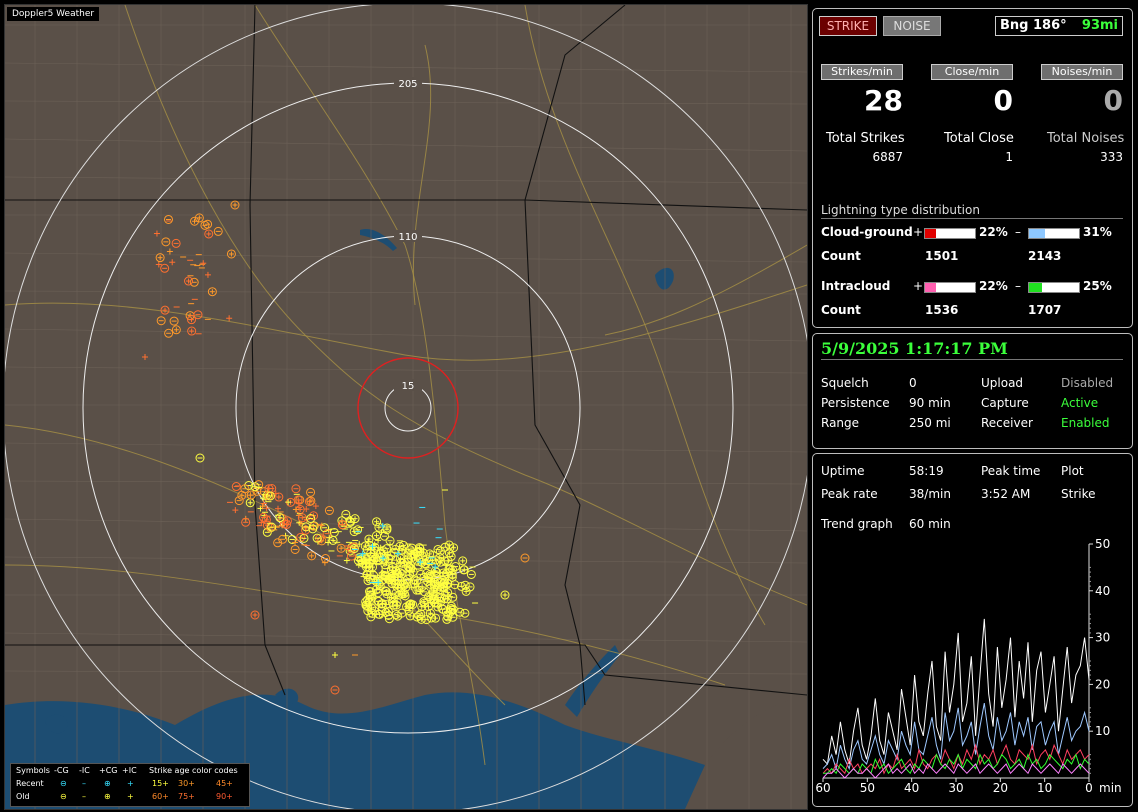 Image resolution: width=1138 pixels, height=812 pixels. What do you see at coordinates (107, 783) in the screenshot?
I see `pos-cg-symbol-icon: ⊕` at bounding box center [107, 783].